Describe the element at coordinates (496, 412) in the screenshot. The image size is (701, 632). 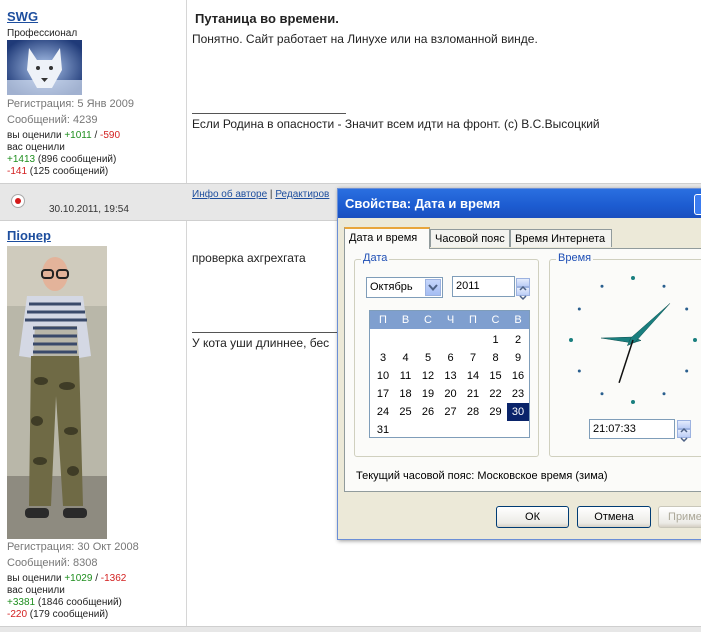
I see `calendar-day: 29` at that location.